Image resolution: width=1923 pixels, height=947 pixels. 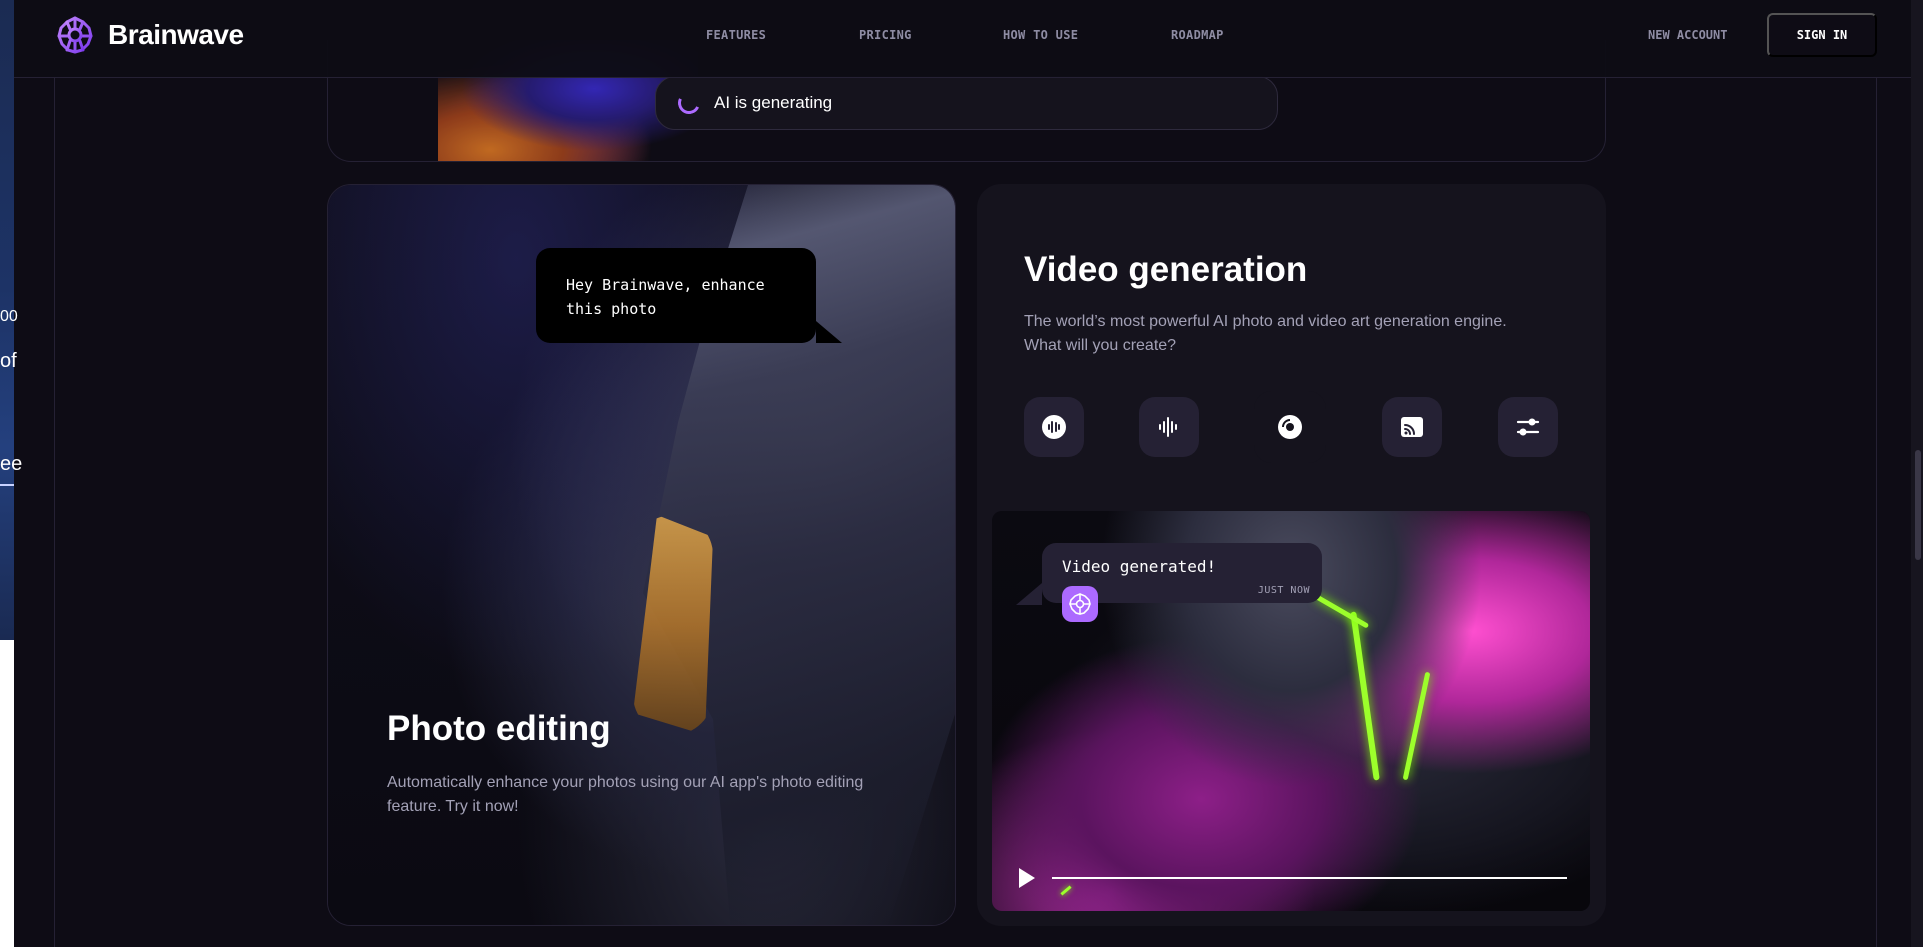 I want to click on tool-audio-wave, so click(x=1054, y=427).